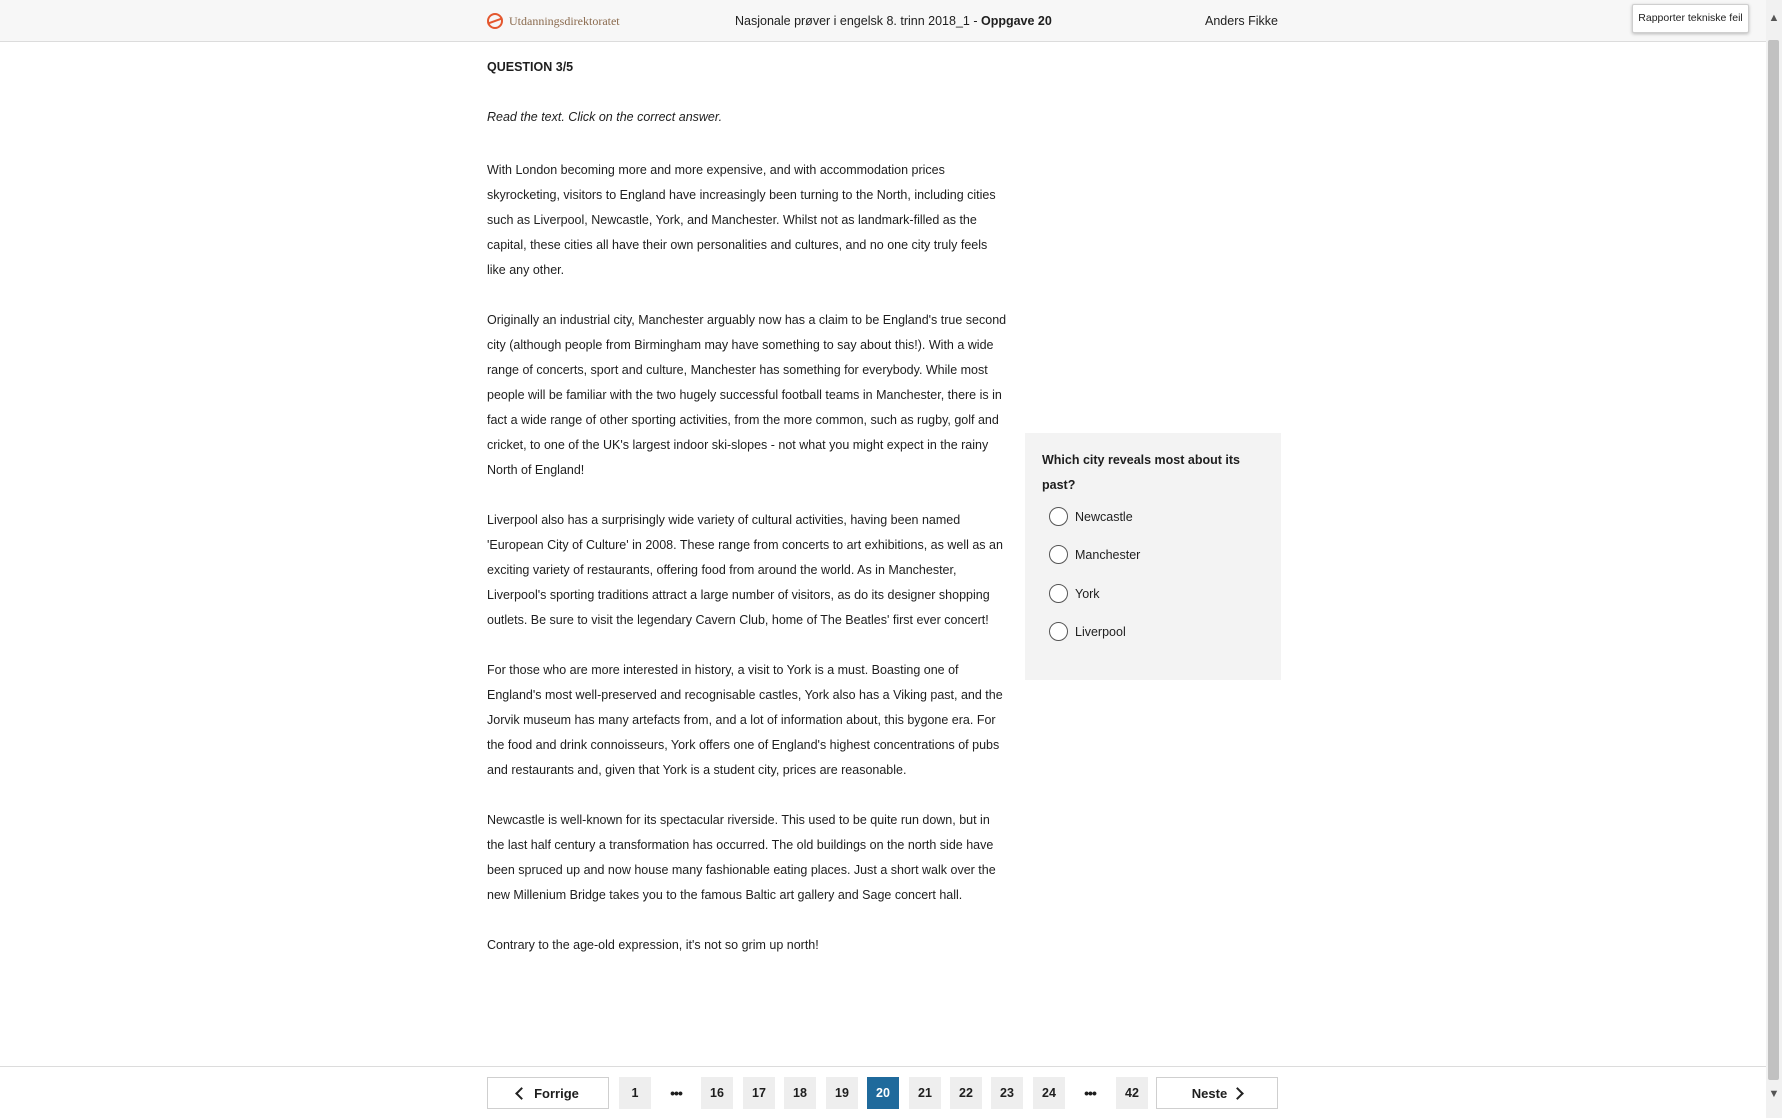 The width and height of the screenshot is (1782, 1119). What do you see at coordinates (1049, 1093) in the screenshot?
I see `page-button: 24` at bounding box center [1049, 1093].